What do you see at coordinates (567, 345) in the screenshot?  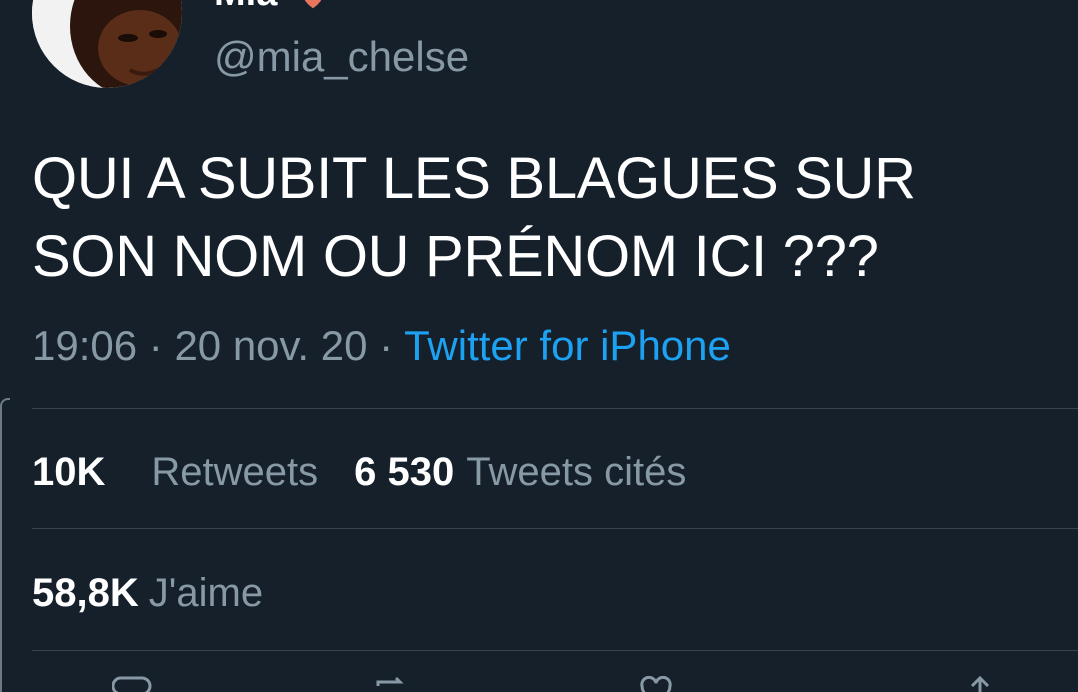 I see `tweet-source-link: Twitter for iPhone` at bounding box center [567, 345].